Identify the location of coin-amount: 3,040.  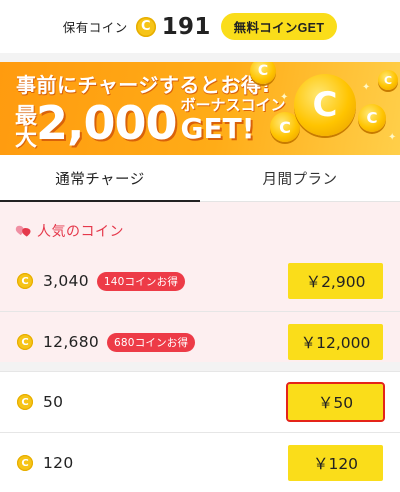
(66, 281).